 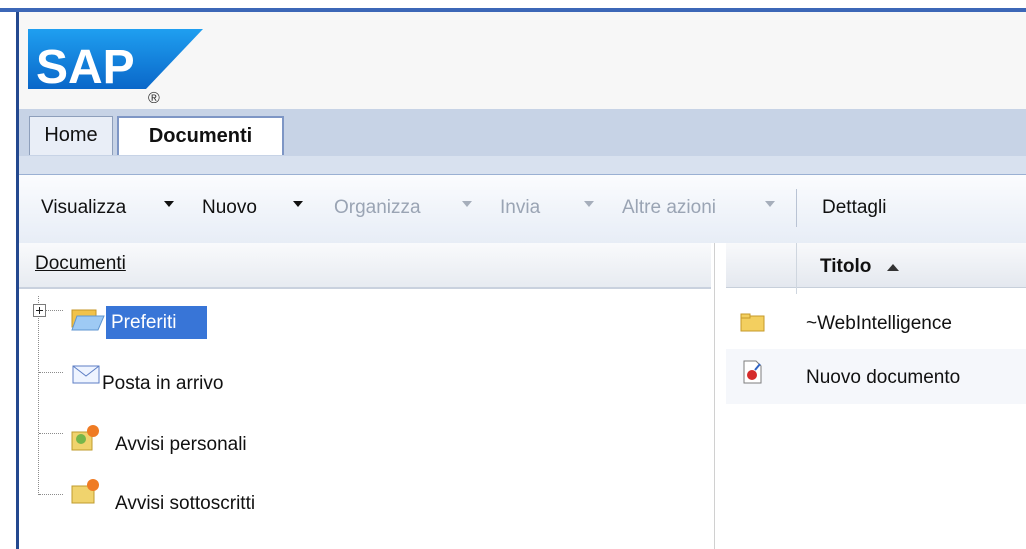 I want to click on tab-home-label: Home, so click(x=71, y=135).